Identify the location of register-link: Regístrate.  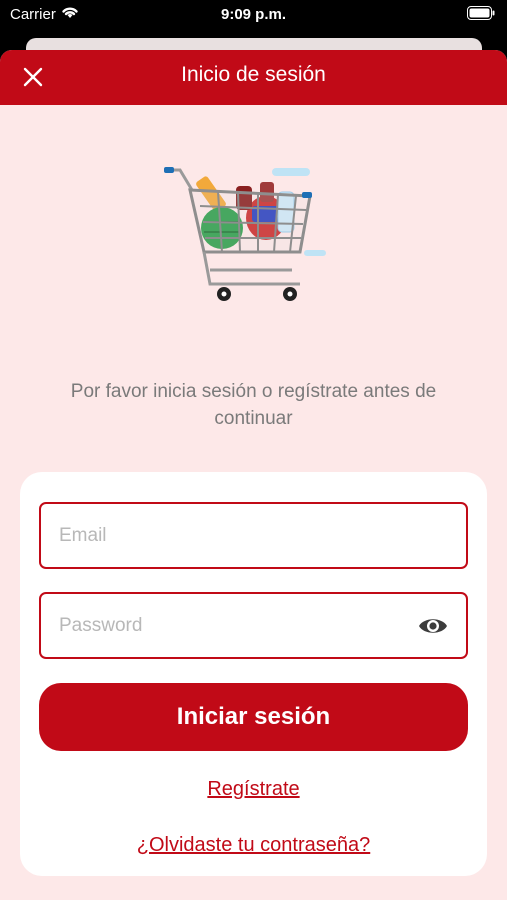
(253, 789).